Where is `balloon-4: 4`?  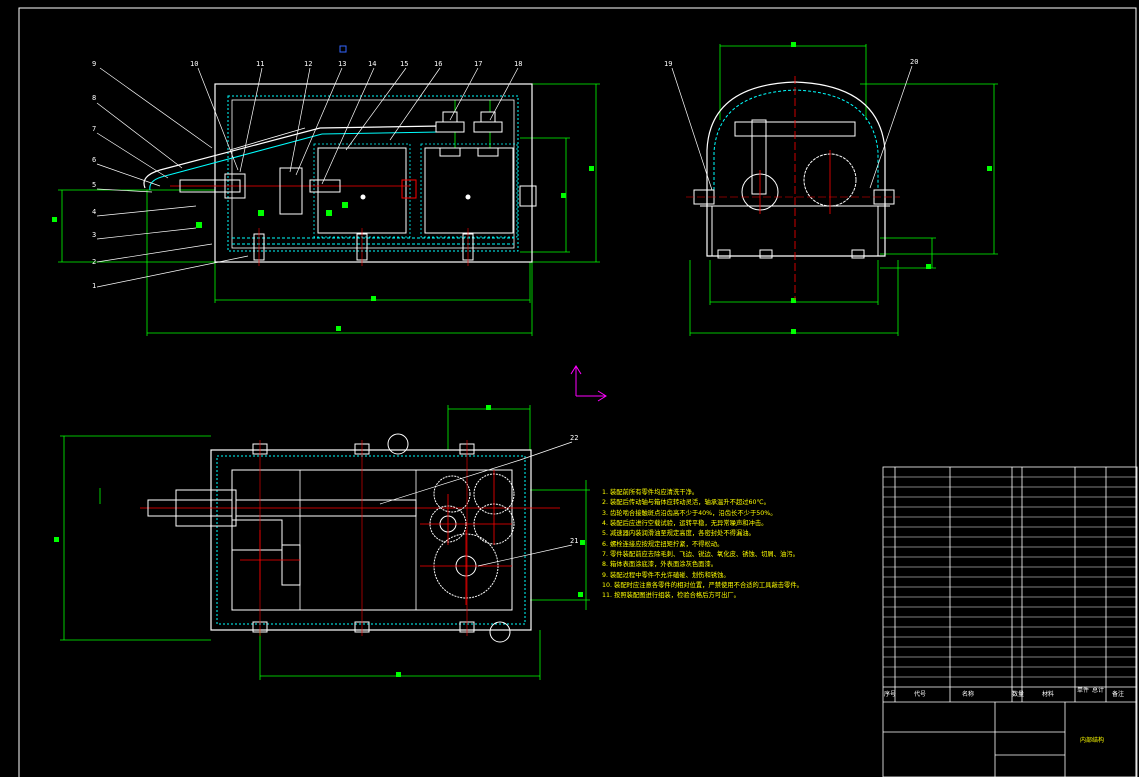
balloon-4: 4 is located at coordinates (94, 212).